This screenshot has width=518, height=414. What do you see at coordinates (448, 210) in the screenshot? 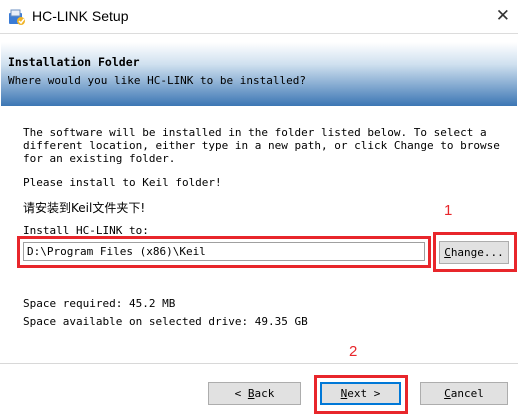
I see `annotation-label-1: 1` at bounding box center [448, 210].